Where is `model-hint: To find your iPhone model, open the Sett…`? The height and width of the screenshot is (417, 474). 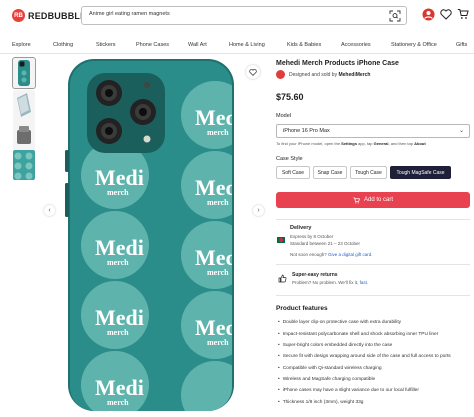 model-hint: To find your iPhone model, open the Sett… is located at coordinates (351, 143).